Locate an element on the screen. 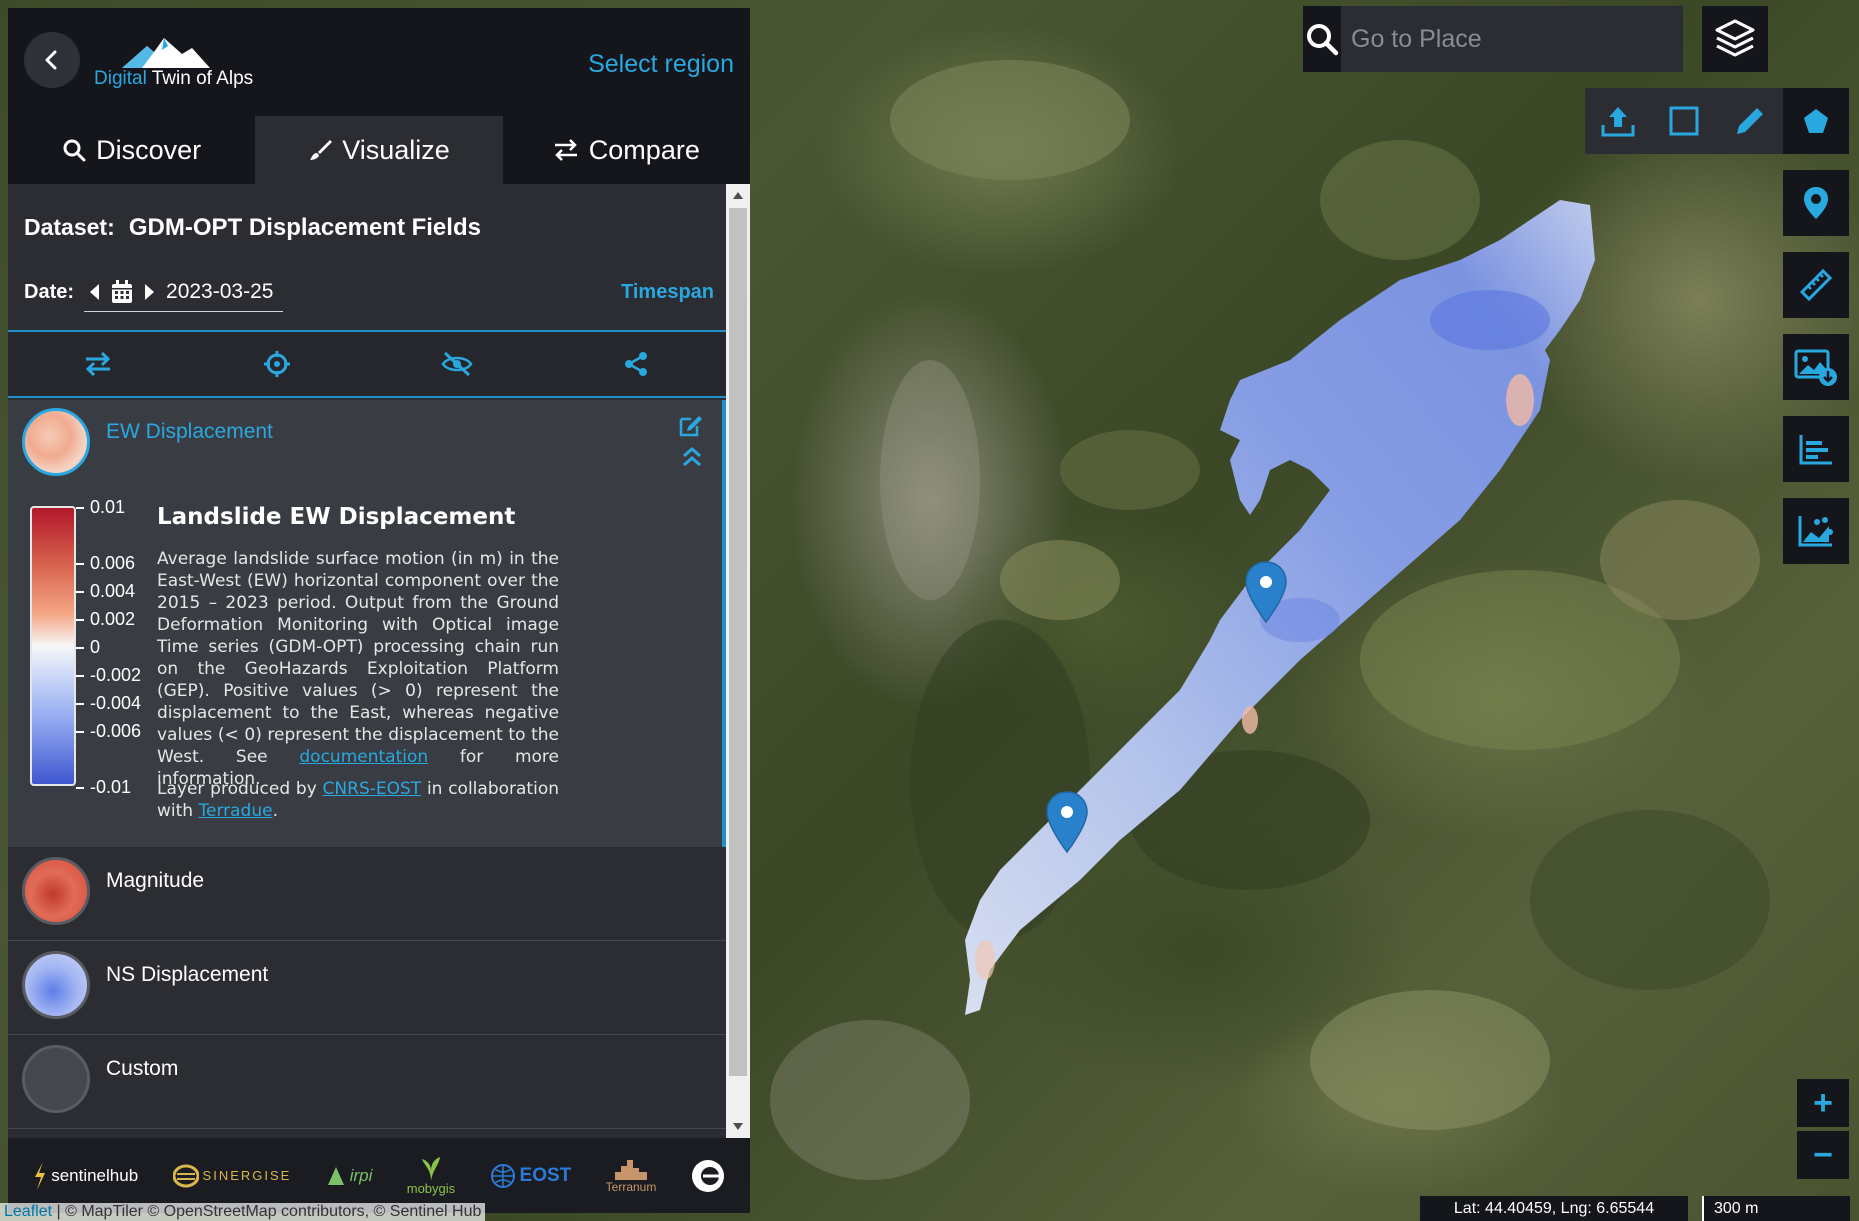 This screenshot has height=1221, width=1859. panel-scrollbar is located at coordinates (738, 661).